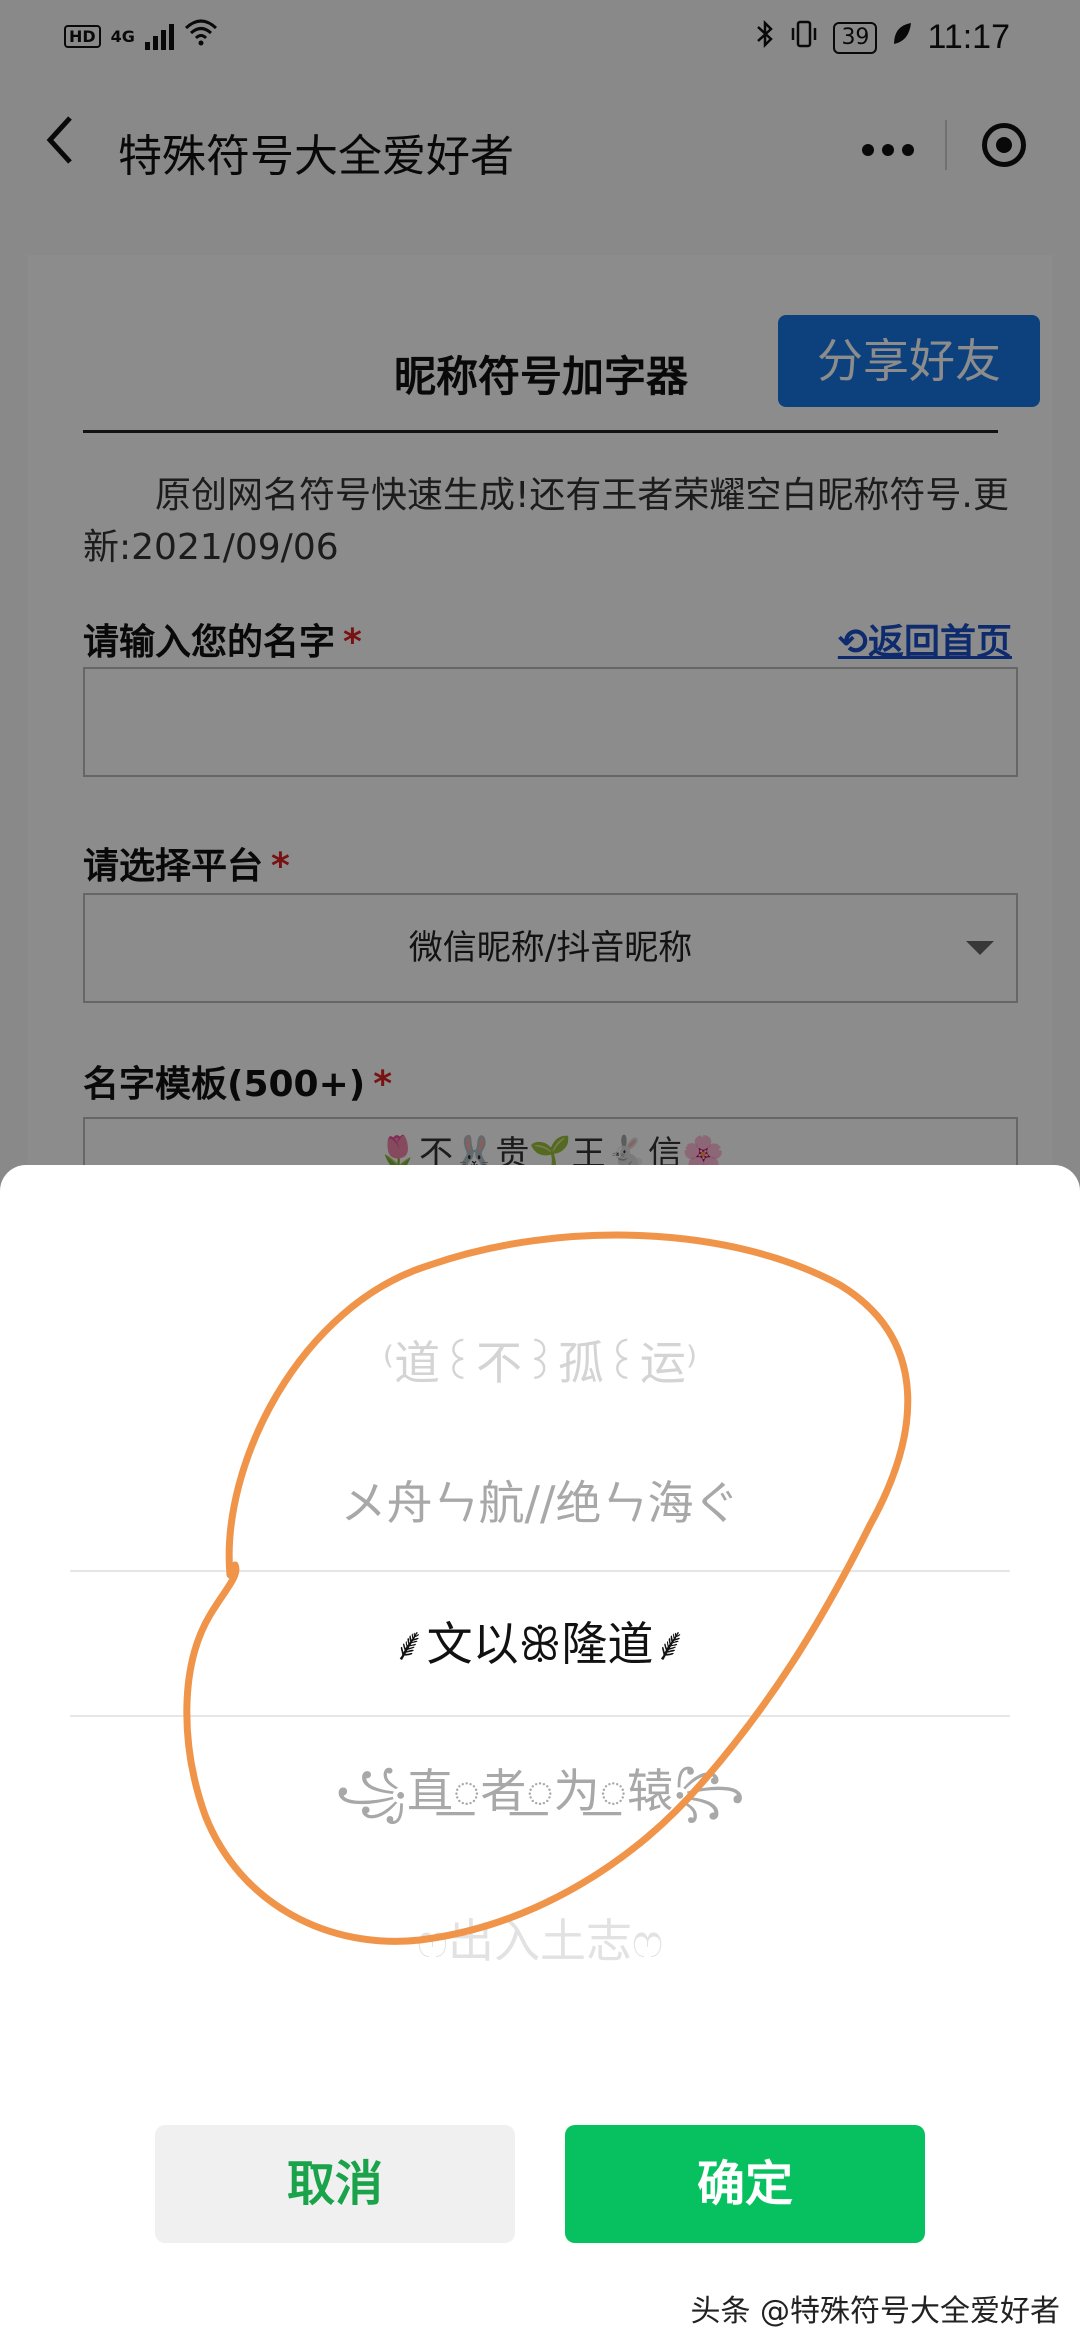 The width and height of the screenshot is (1080, 2340). I want to click on confirm-button: 确定, so click(745, 2184).